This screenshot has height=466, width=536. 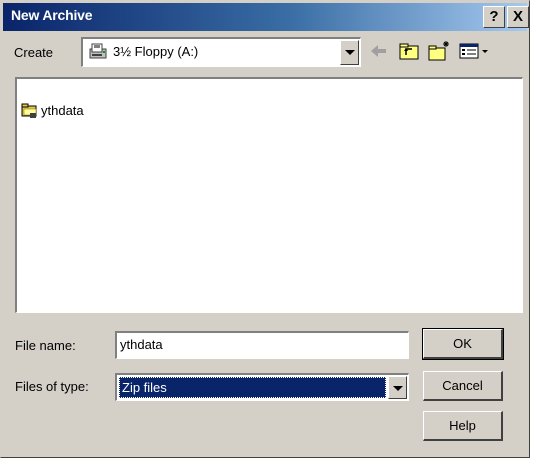 I want to click on create-location-value: 3½ Floppy (A:), so click(x=156, y=51).